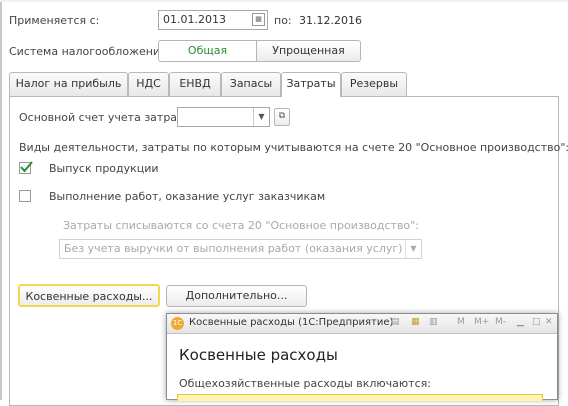 Image resolution: width=568 pixels, height=406 pixels. Describe the element at coordinates (258, 355) in the screenshot. I see `popup-heading: Косвенные расходы` at that location.